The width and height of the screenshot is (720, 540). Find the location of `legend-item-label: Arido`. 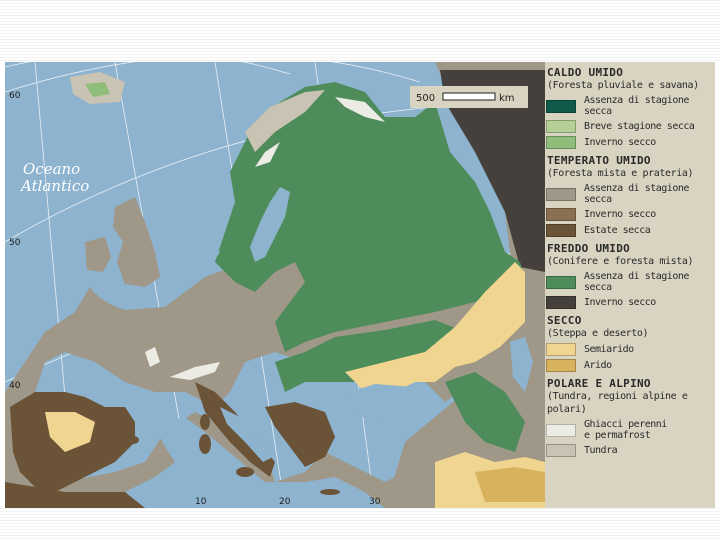

legend-item-label: Arido is located at coordinates (598, 365).